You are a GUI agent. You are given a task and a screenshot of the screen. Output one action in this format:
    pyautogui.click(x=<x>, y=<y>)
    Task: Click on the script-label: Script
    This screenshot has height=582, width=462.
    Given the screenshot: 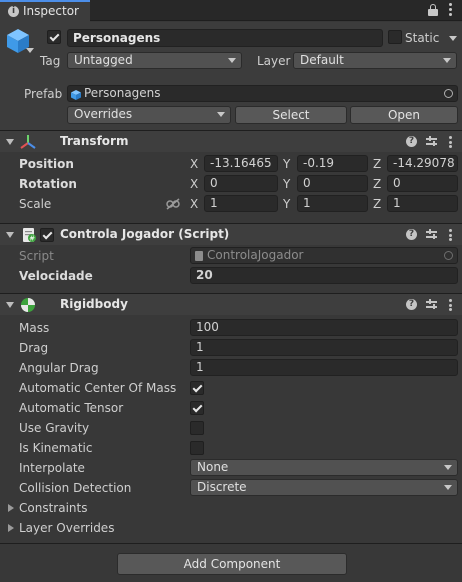 What is the action you would take?
    pyautogui.click(x=36, y=256)
    